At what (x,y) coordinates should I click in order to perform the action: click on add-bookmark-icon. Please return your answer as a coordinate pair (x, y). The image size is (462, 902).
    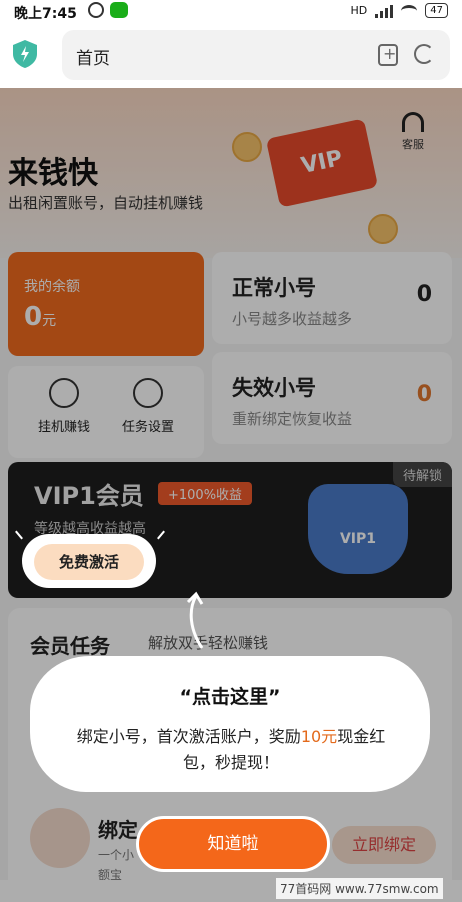
    Looking at the image, I should click on (388, 55).